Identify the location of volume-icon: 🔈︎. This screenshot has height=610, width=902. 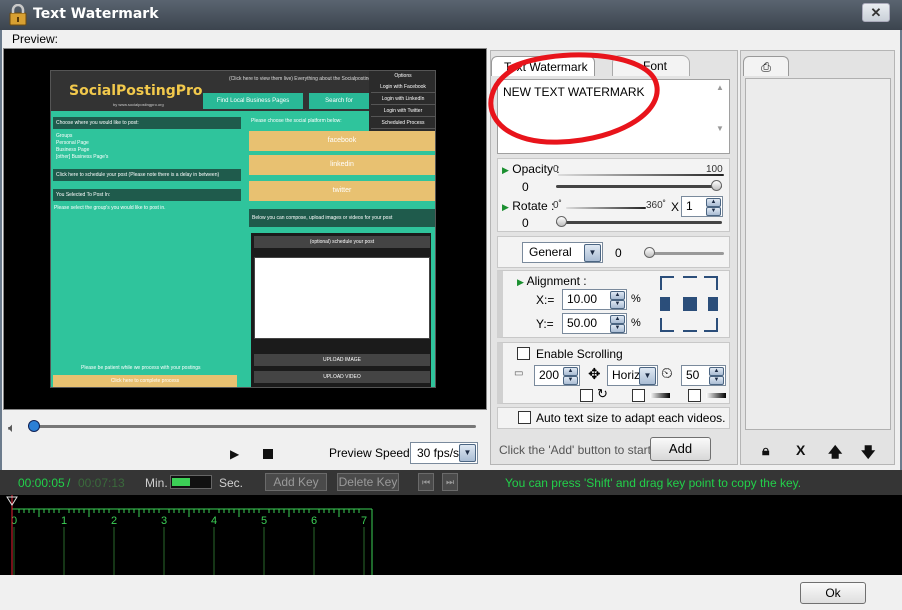
(16, 427).